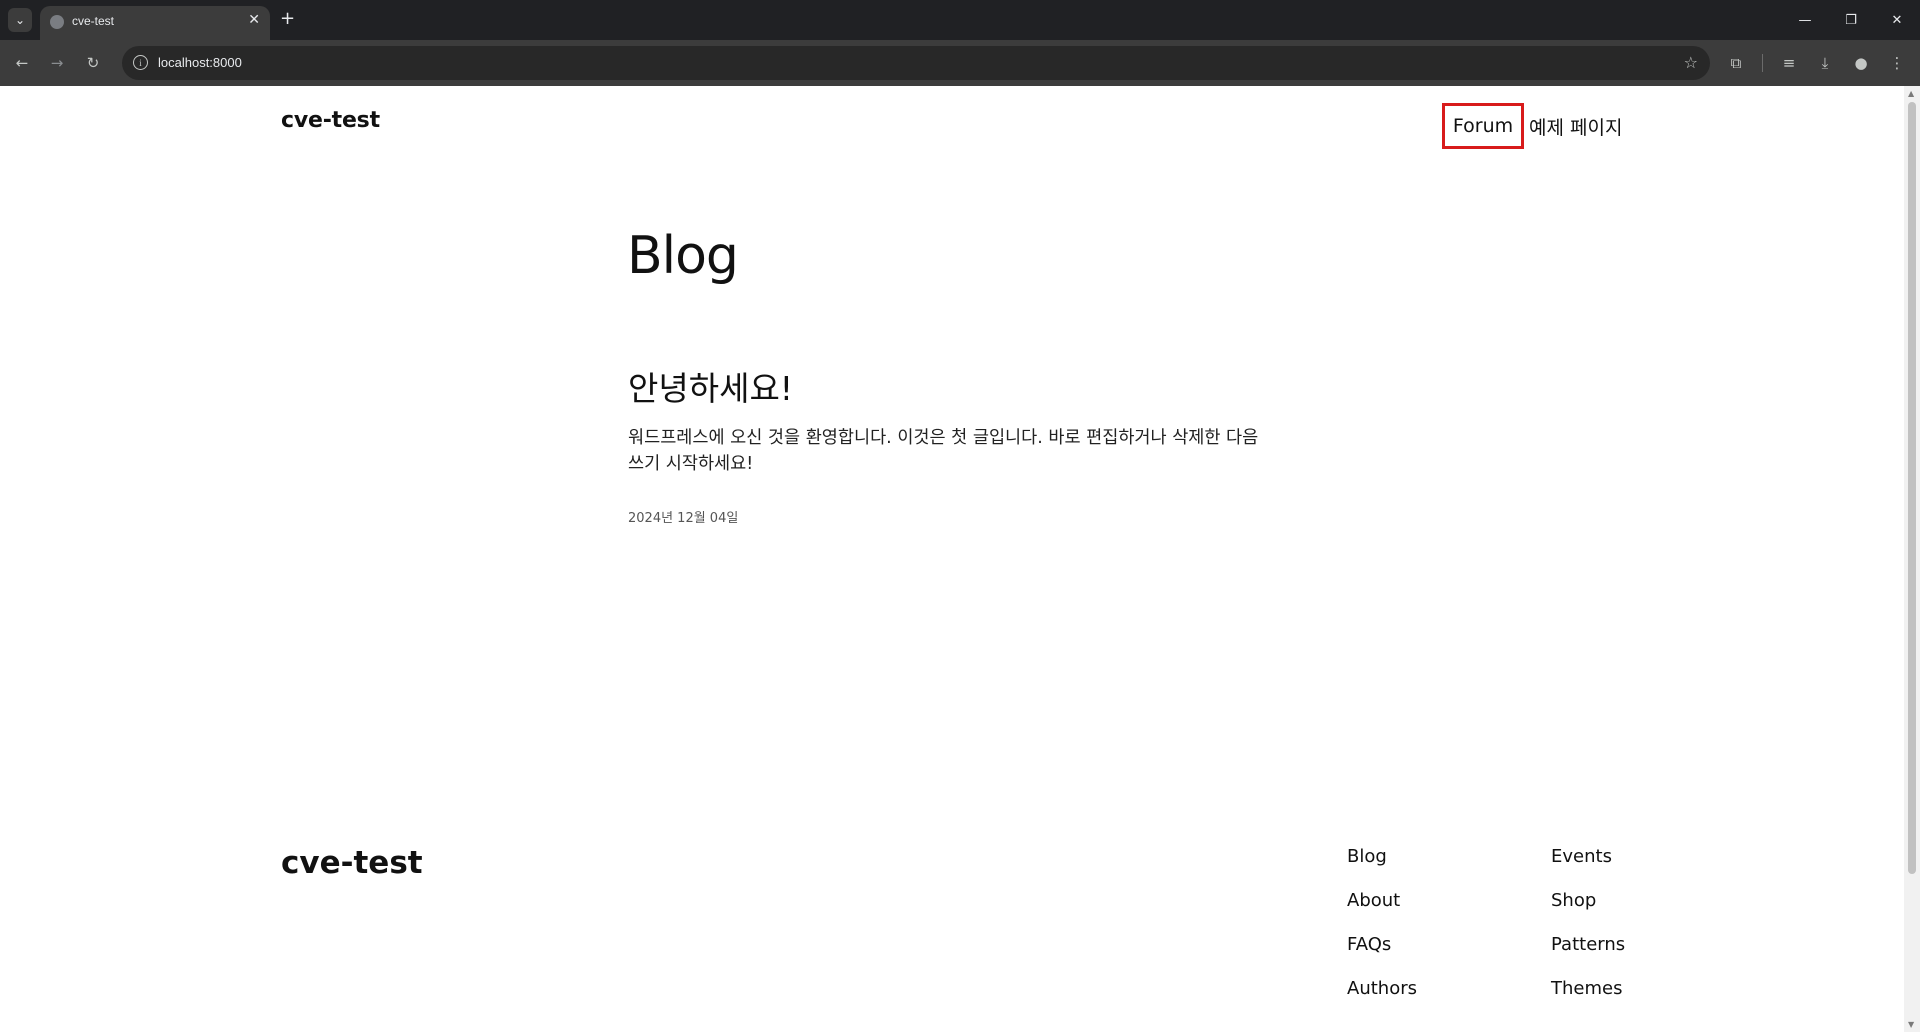  Describe the element at coordinates (254, 20) in the screenshot. I see `close-icon: ✕` at that location.